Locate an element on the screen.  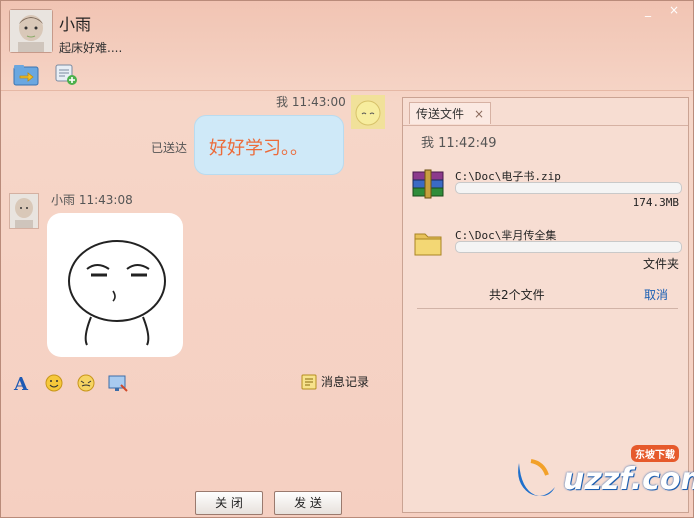
contact-message-meta: 小雨 11:43:08 is located at coordinates (92, 200).